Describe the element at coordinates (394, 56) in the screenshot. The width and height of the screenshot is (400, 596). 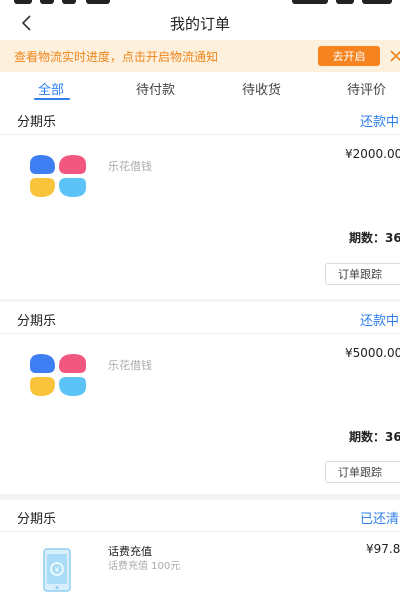
I see `close-icon` at that location.